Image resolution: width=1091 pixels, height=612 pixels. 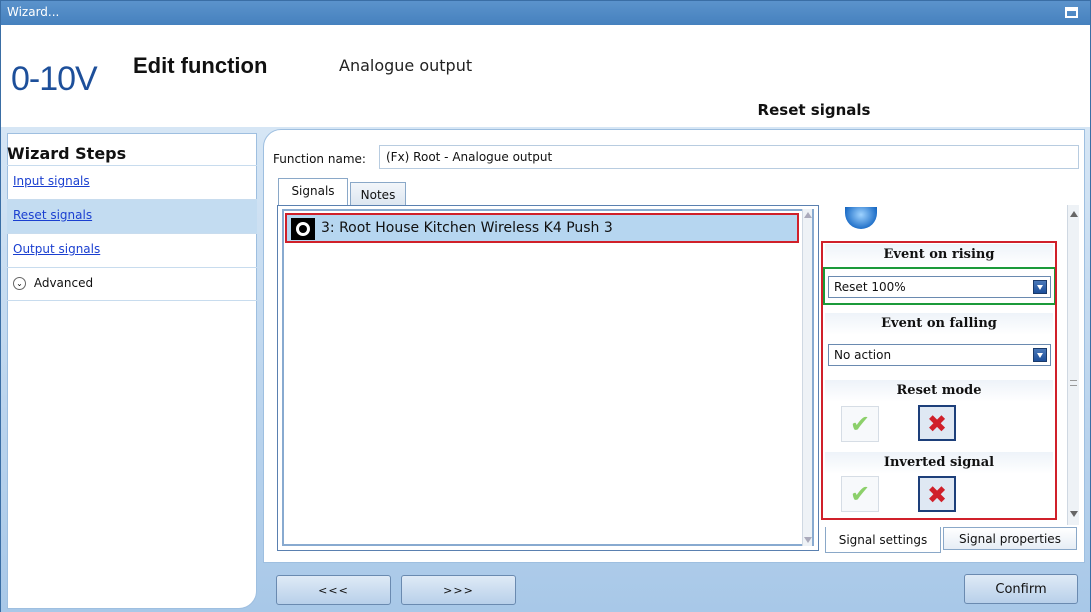 What do you see at coordinates (1010, 538) in the screenshot?
I see `tab-signal-properties: Signal properties` at bounding box center [1010, 538].